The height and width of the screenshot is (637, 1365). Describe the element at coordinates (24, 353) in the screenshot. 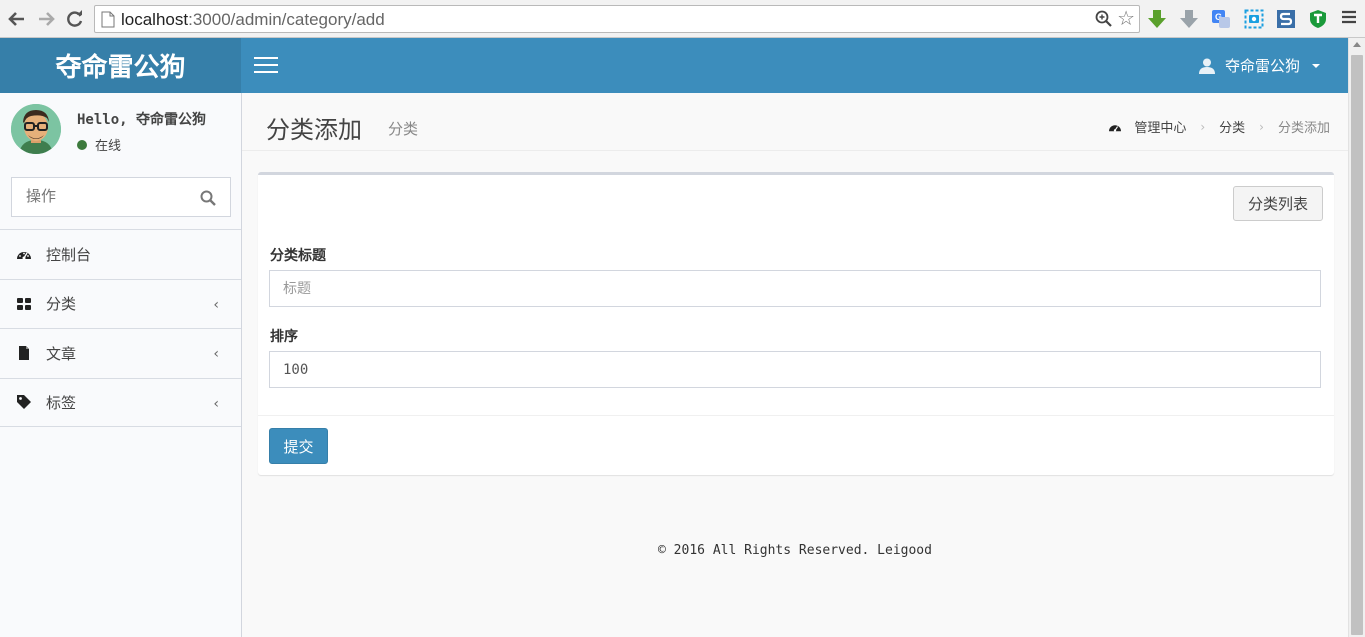

I see `file-icon` at that location.